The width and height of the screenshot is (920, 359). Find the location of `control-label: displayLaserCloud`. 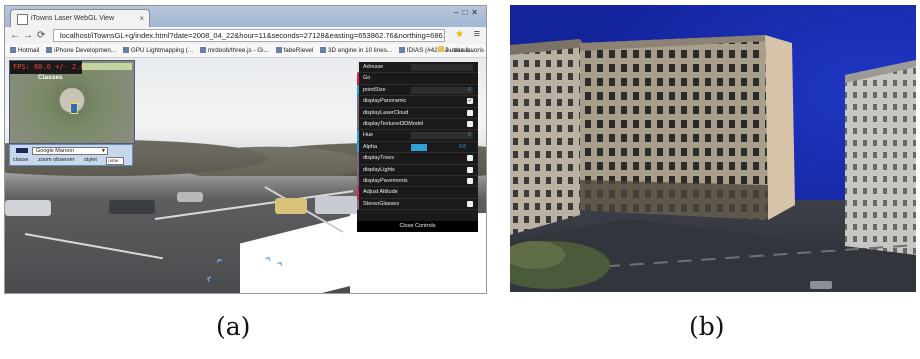

control-label: displayLaserCloud is located at coordinates (386, 112).